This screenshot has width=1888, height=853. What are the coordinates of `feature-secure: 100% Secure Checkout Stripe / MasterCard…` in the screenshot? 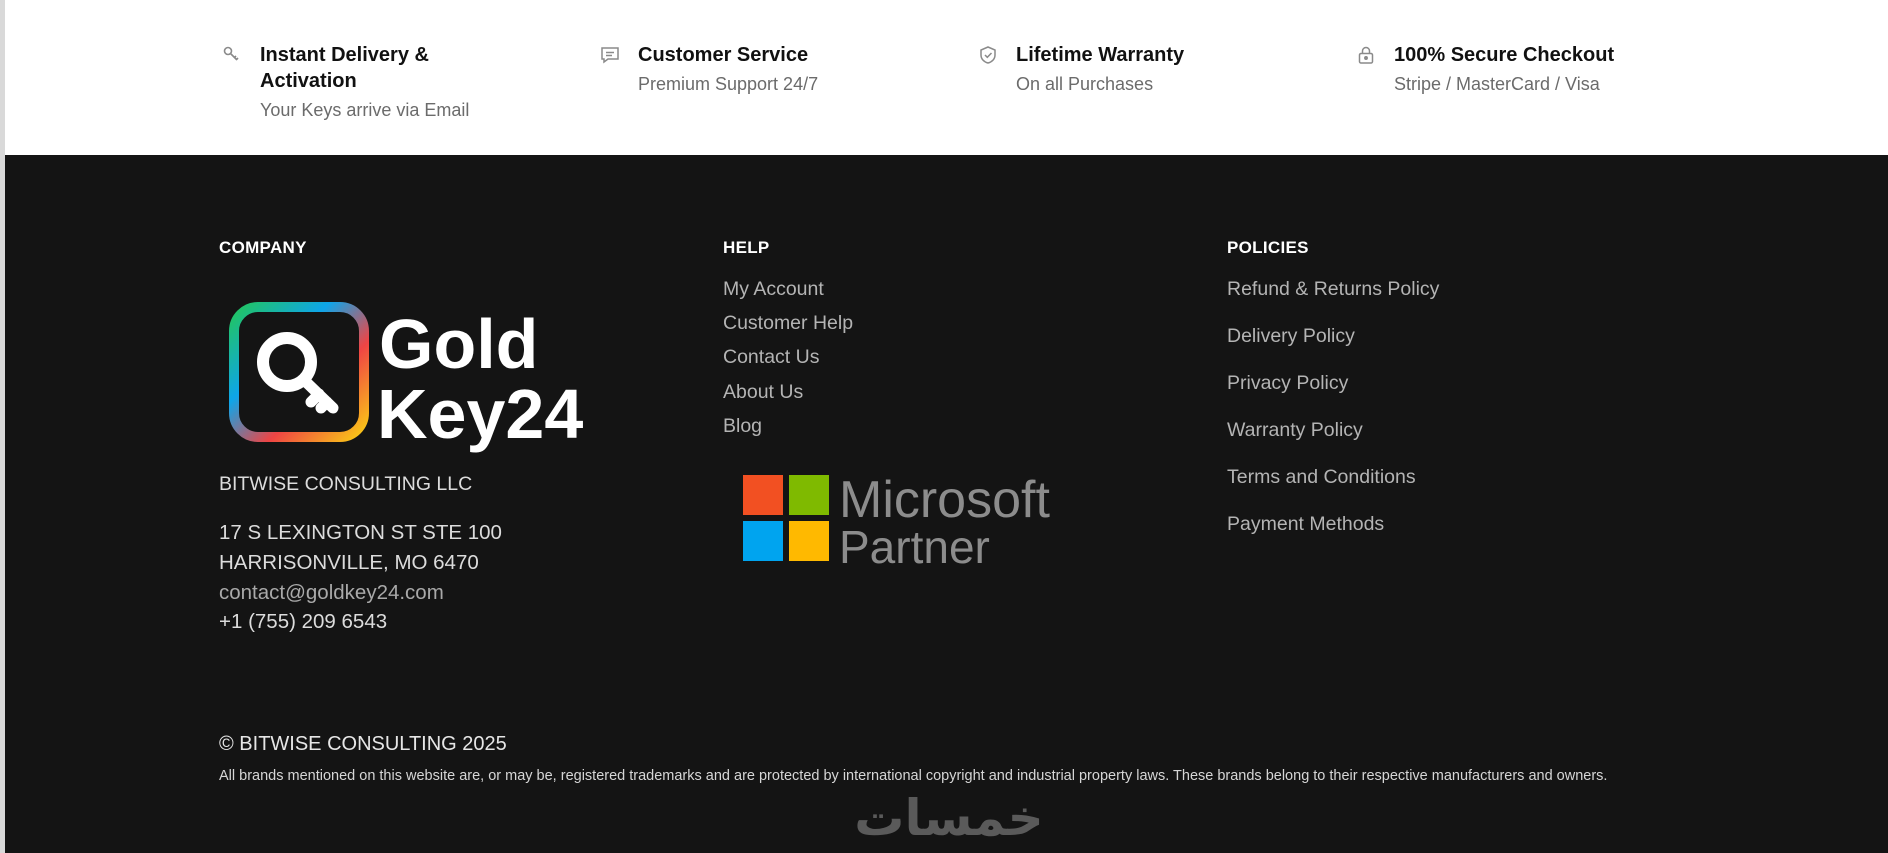 It's located at (1490, 69).